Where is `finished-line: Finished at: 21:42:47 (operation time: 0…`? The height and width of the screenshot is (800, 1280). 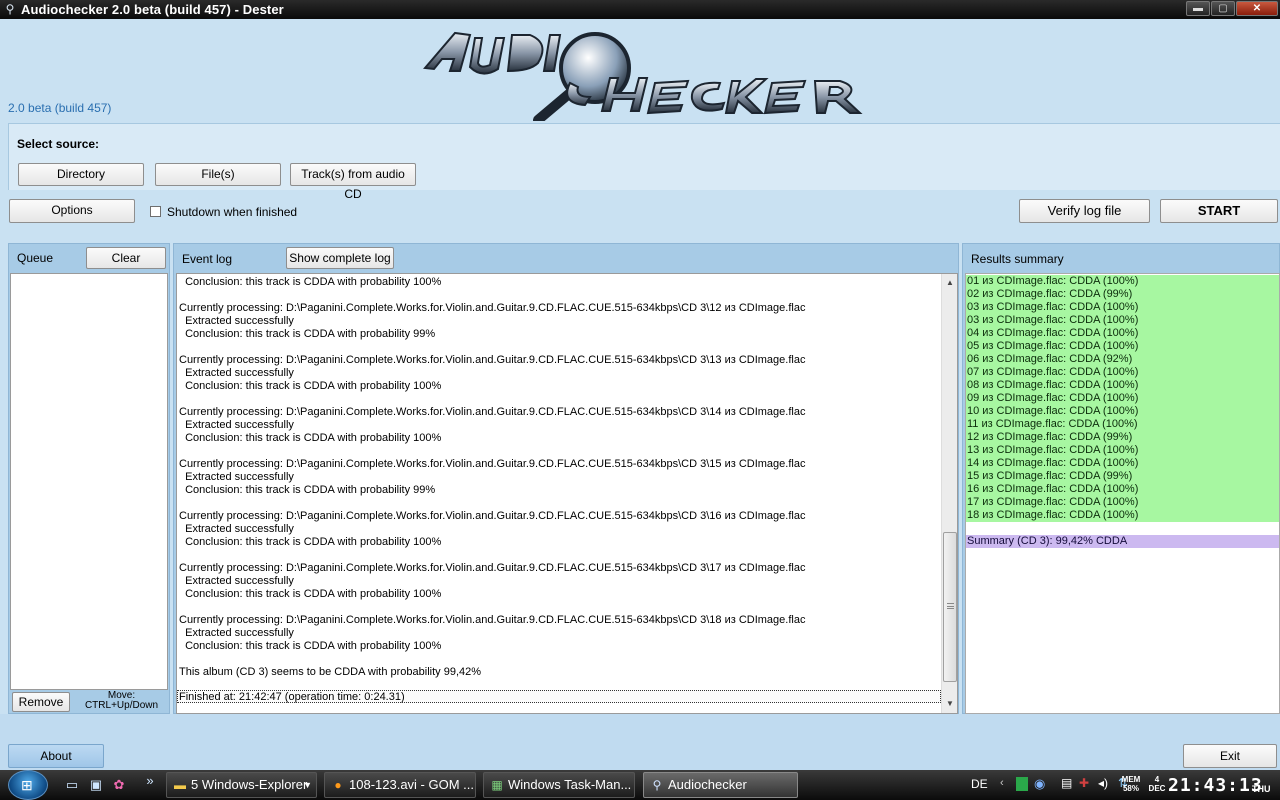
finished-line: Finished at: 21:42:47 (operation time: 0… is located at coordinates (559, 696).